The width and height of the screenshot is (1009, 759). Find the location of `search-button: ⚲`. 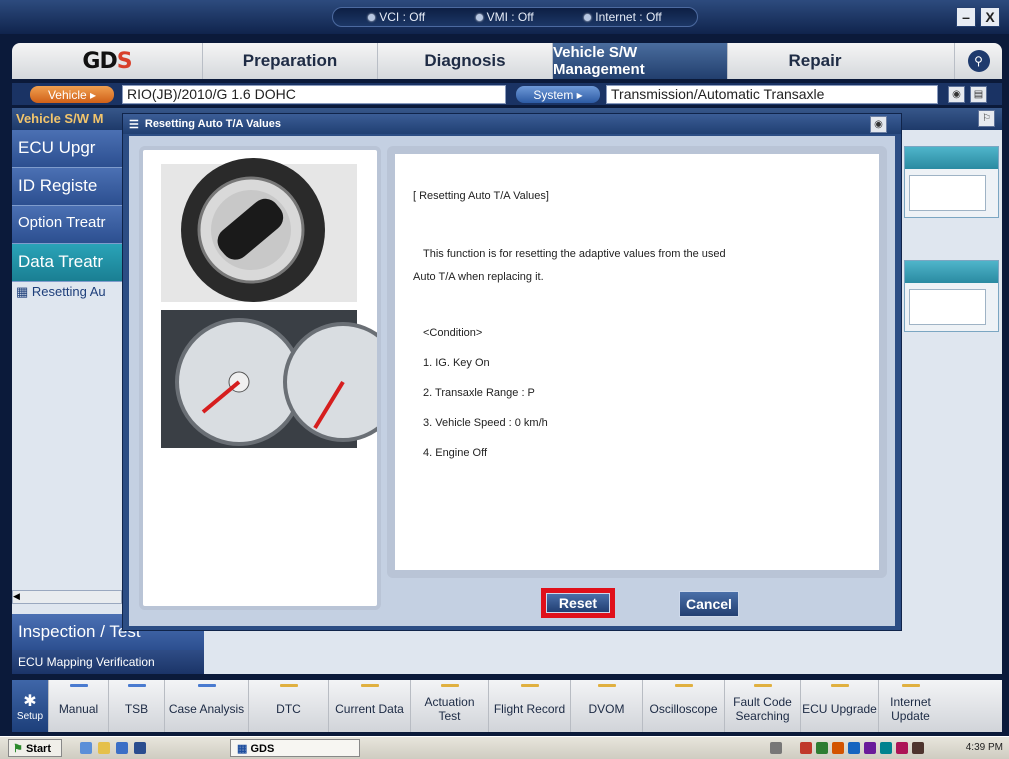

search-button: ⚲ is located at coordinates (978, 61).